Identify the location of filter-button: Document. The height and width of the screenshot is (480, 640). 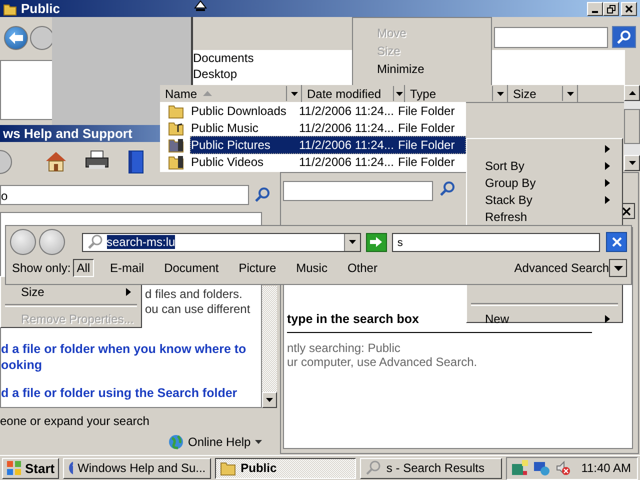
(191, 268).